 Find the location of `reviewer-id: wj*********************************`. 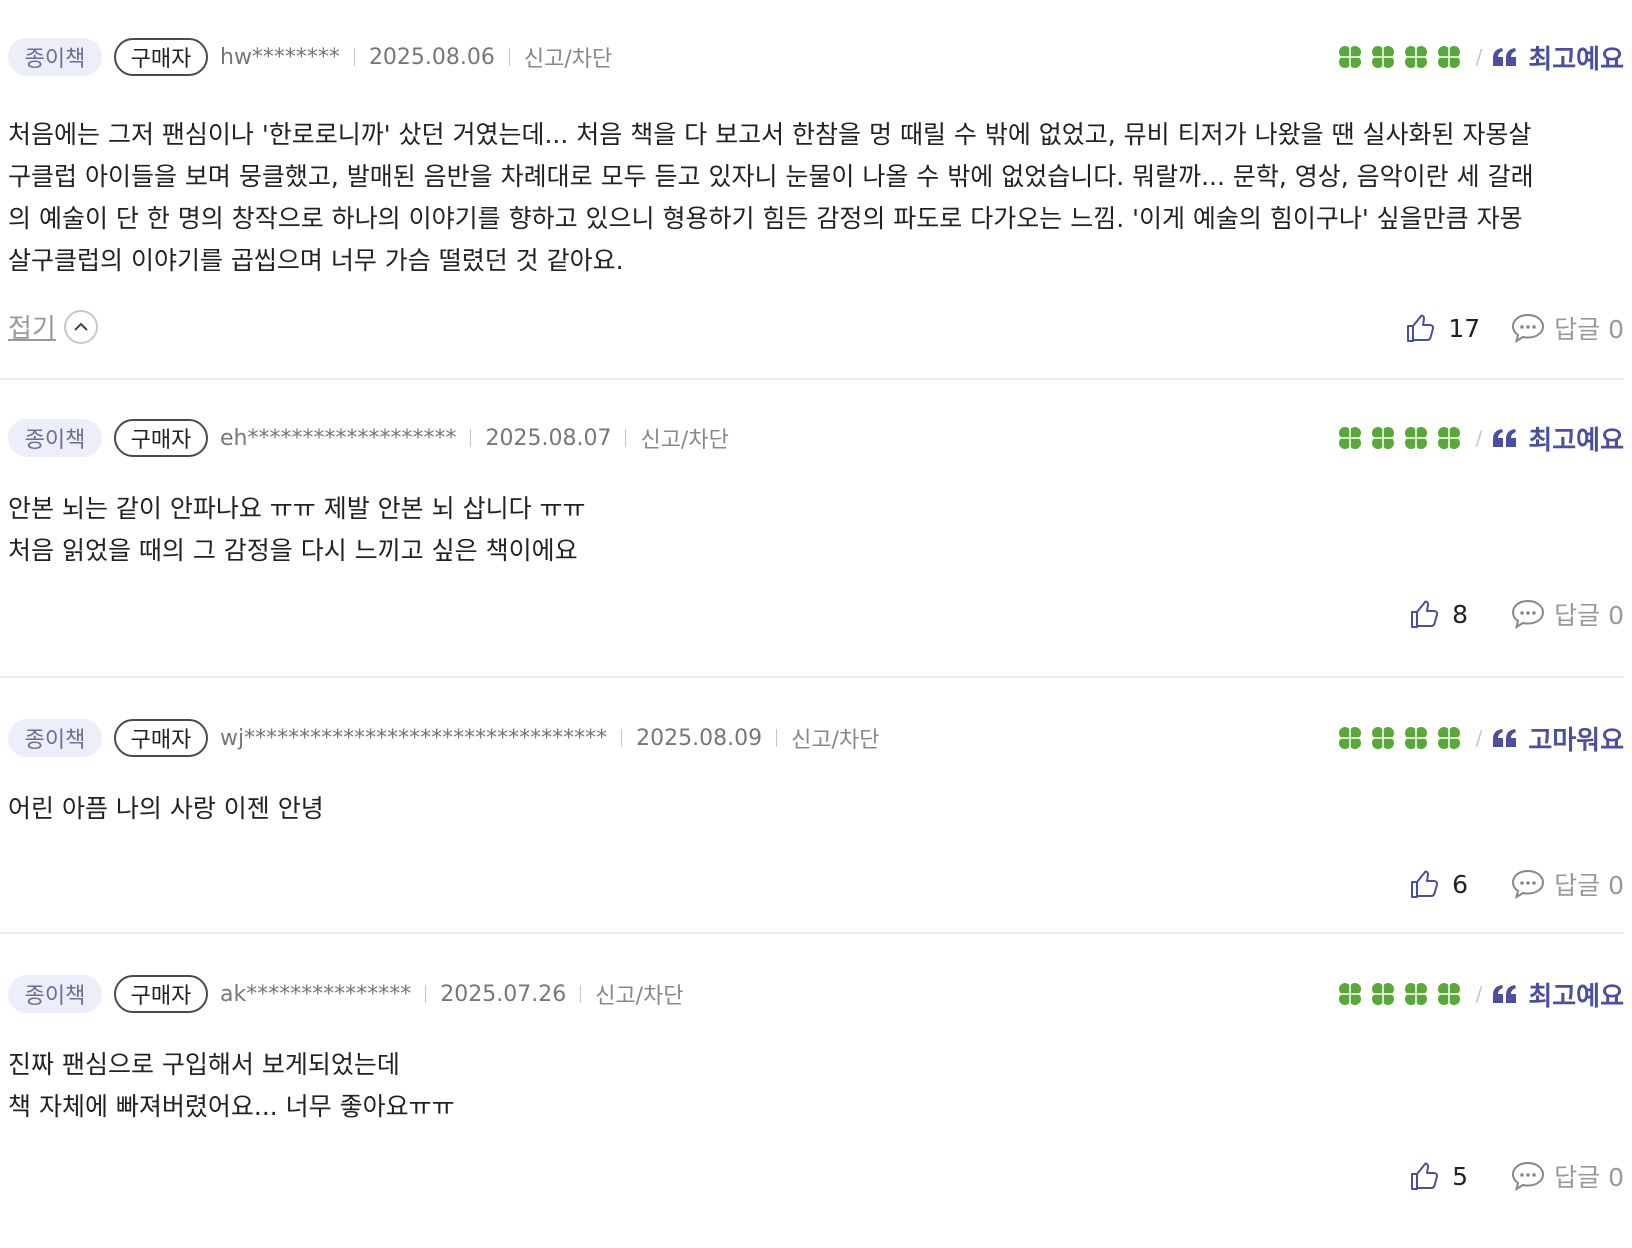

reviewer-id: wj********************************* is located at coordinates (414, 738).